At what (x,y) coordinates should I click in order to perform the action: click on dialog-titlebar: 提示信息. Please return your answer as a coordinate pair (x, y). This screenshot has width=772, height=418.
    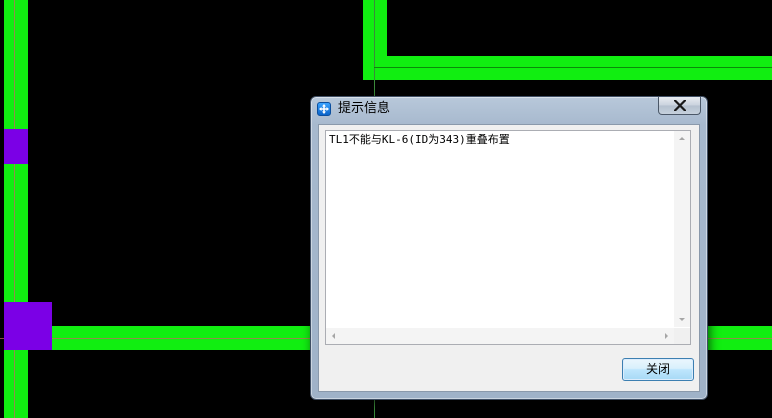
    Looking at the image, I should click on (509, 109).